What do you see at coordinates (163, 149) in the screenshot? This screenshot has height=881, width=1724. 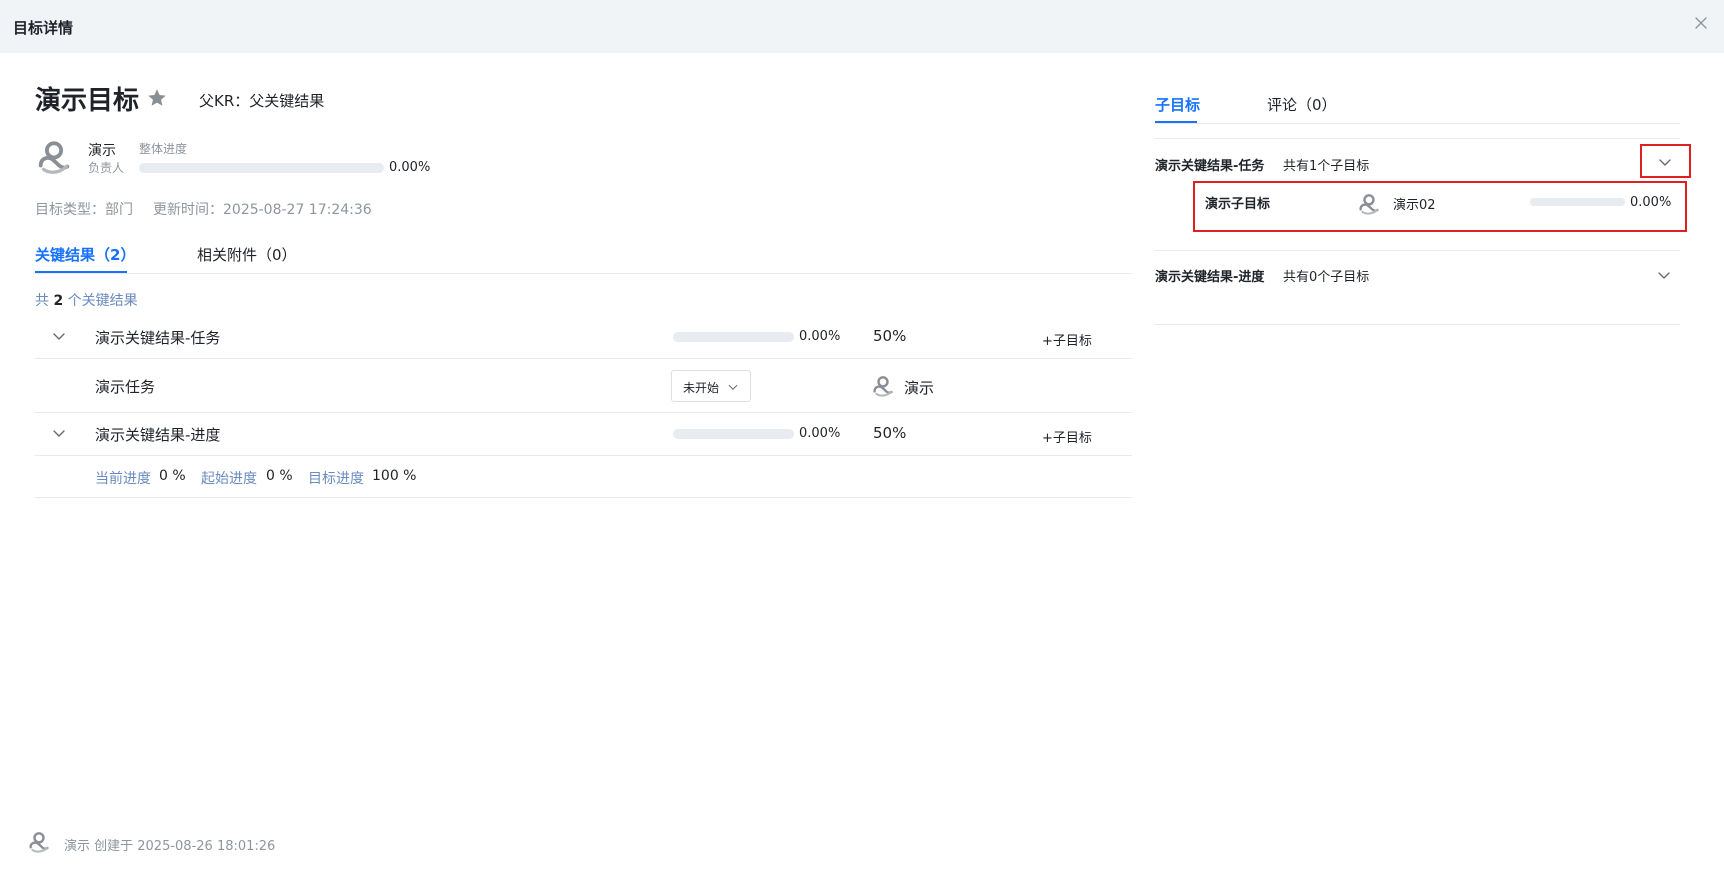 I see `overall-progress-label: 整体进度` at bounding box center [163, 149].